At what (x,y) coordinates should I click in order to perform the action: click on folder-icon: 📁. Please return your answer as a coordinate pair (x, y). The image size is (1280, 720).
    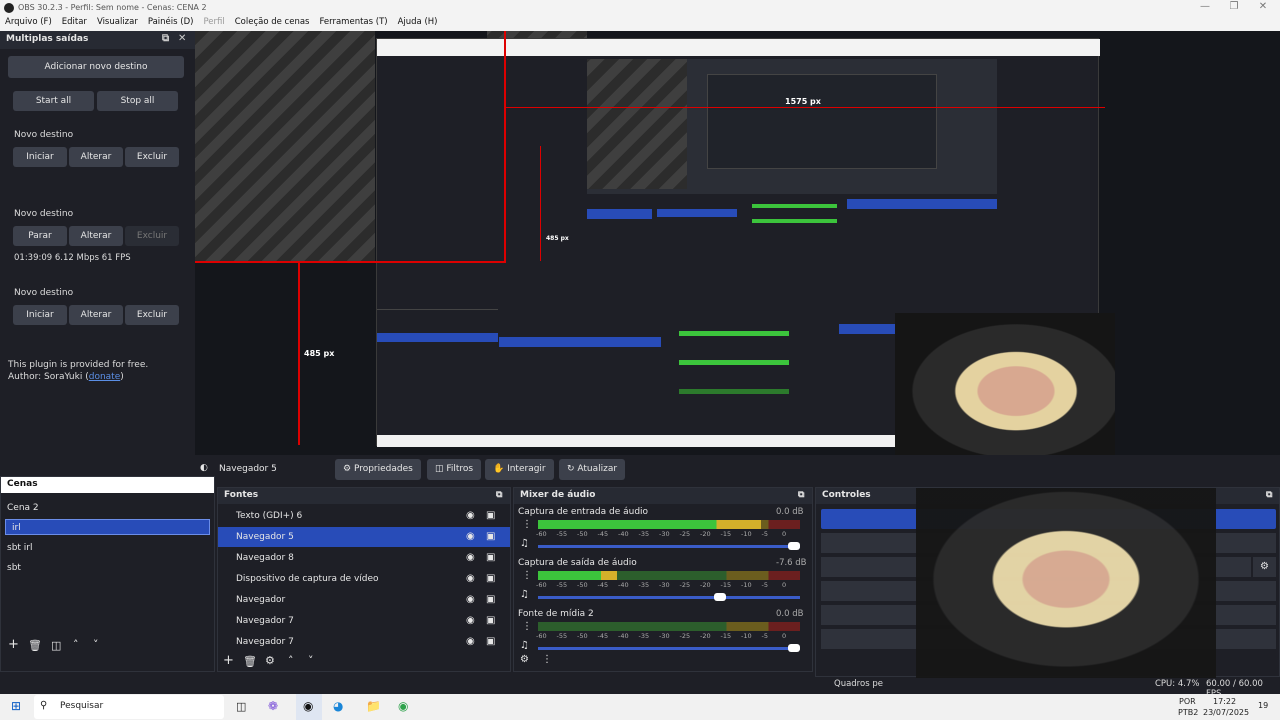
    Looking at the image, I should click on (373, 706).